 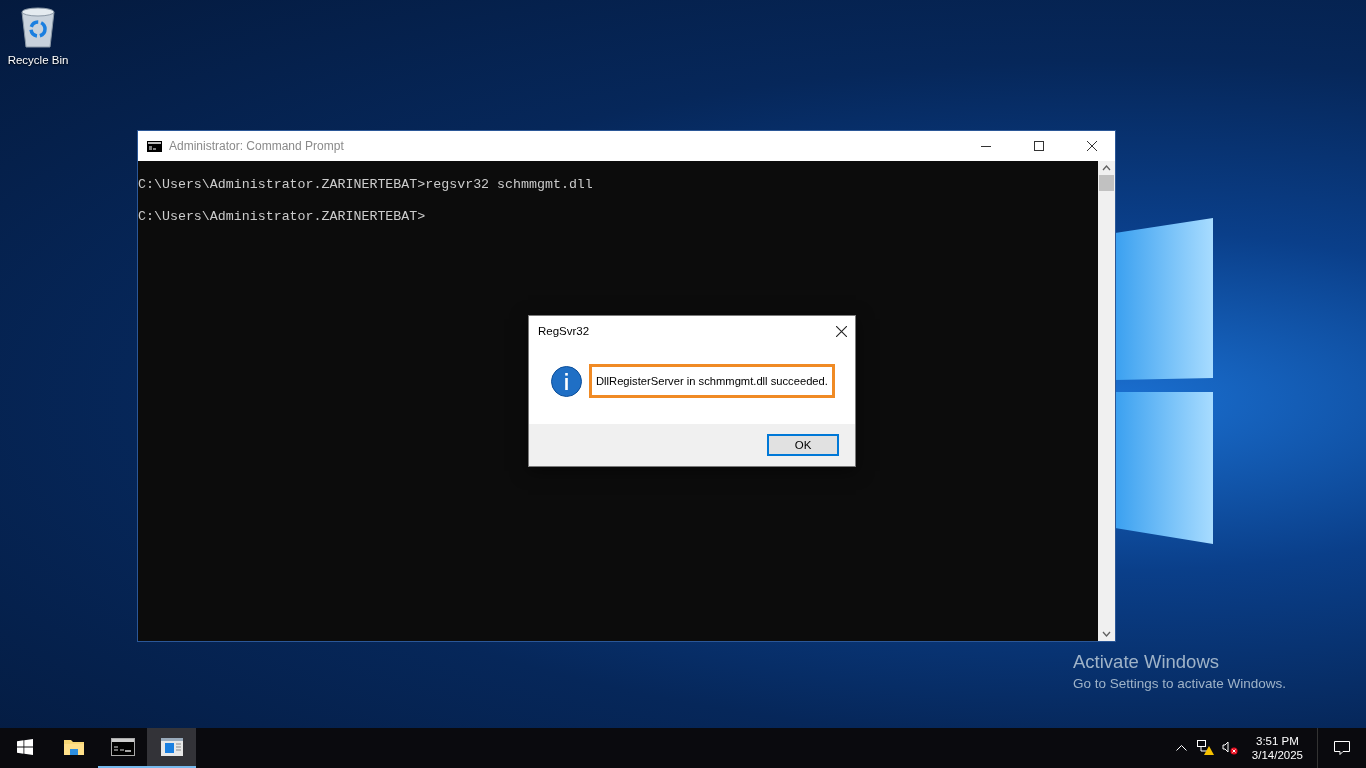 What do you see at coordinates (365, 185) in the screenshot?
I see `console-line: C:\Users\Administrator.ZARINERTEBAT>regsvr32 schmmgmt.dll` at bounding box center [365, 185].